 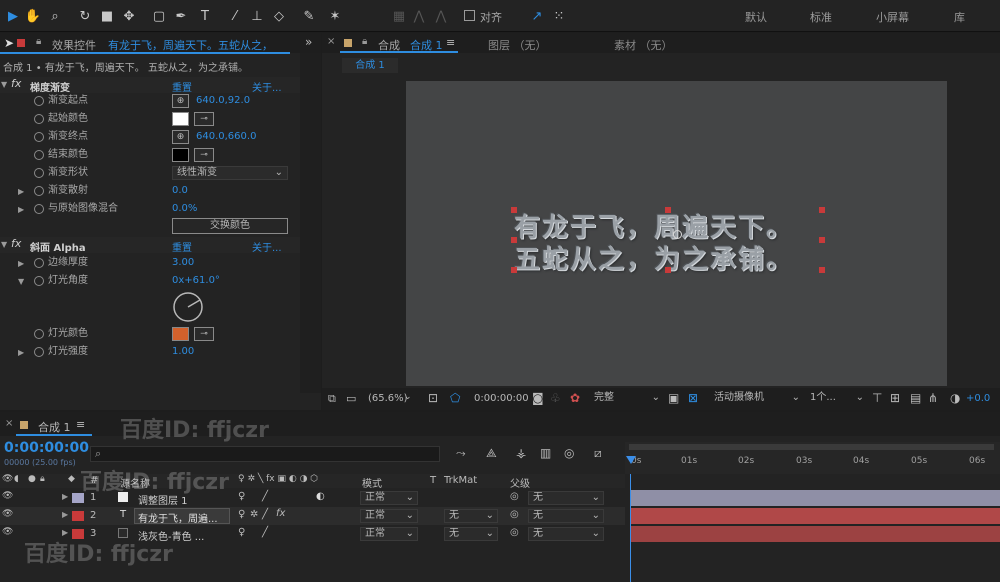 What do you see at coordinates (756, 17) in the screenshot?
I see `workspace-default: 默认` at bounding box center [756, 17].